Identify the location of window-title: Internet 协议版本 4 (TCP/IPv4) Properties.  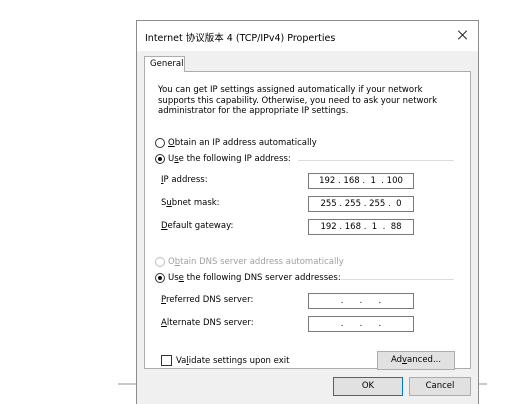
(240, 38).